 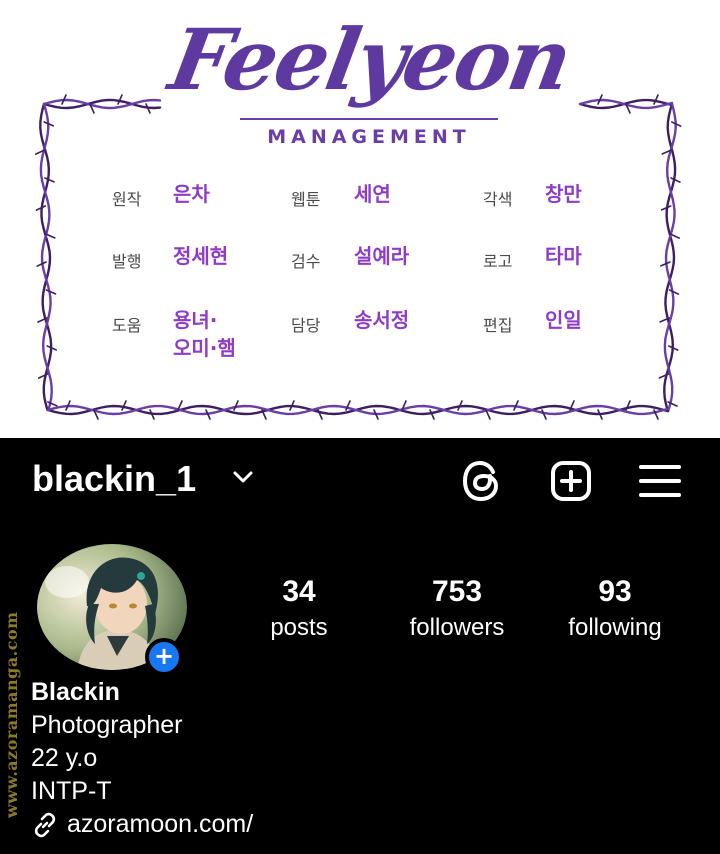 What do you see at coordinates (482, 481) in the screenshot?
I see `threads-icon` at bounding box center [482, 481].